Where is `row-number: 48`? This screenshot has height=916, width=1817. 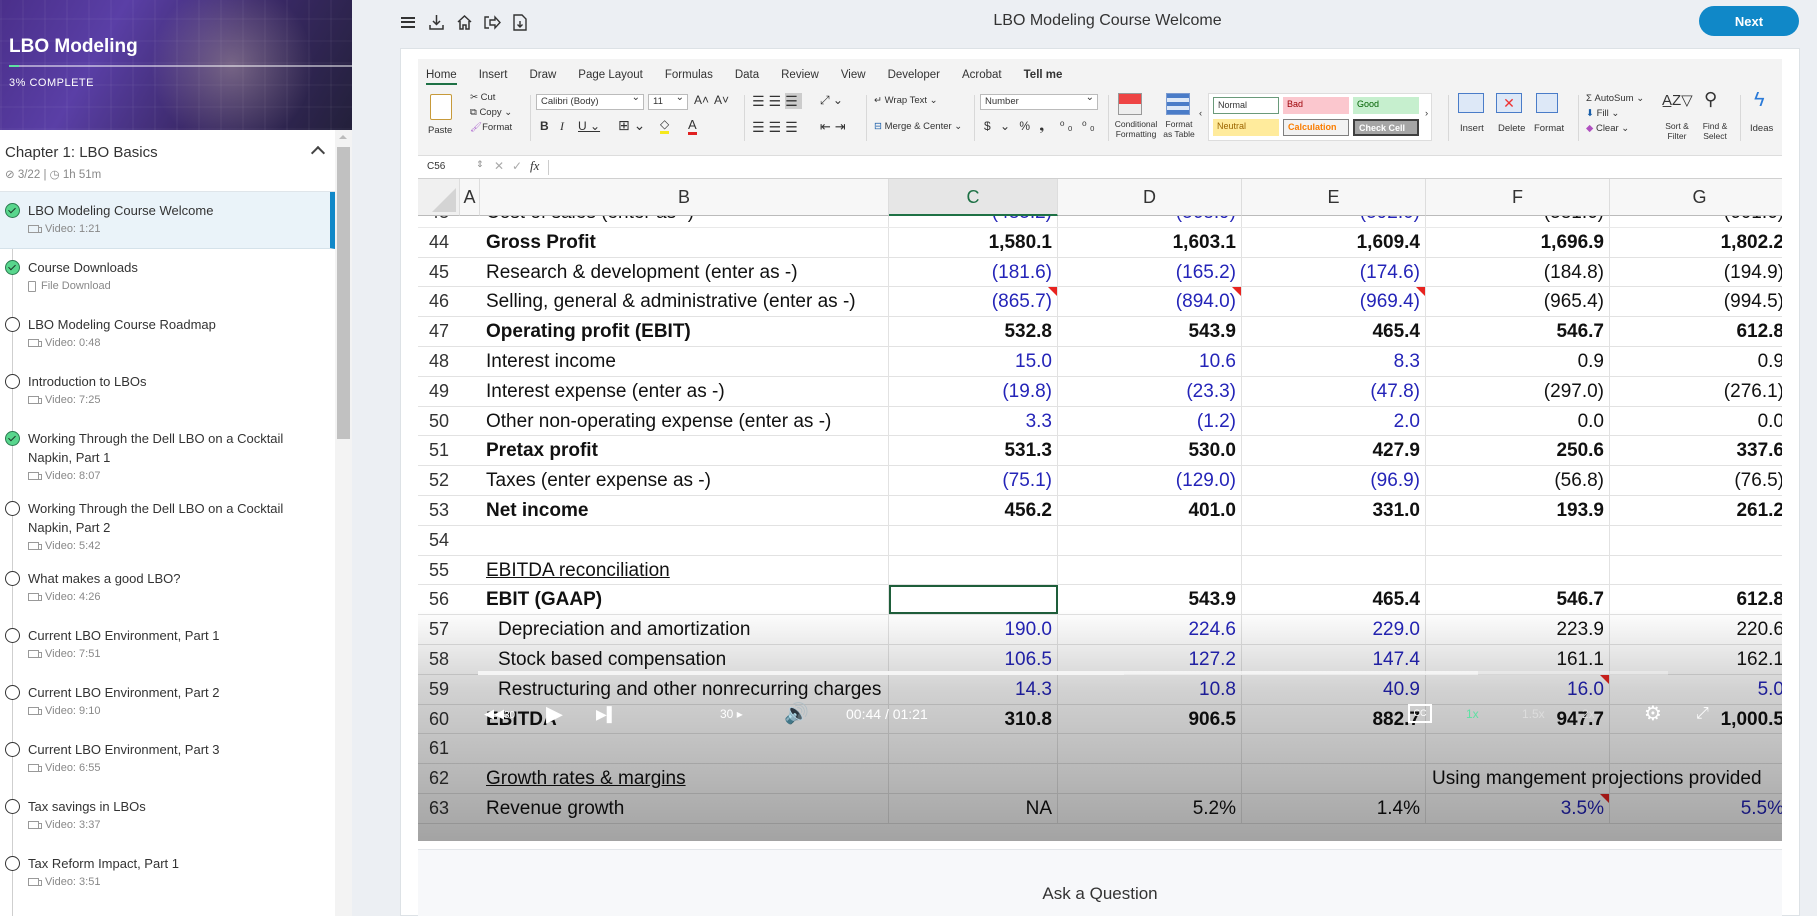
row-number: 48 is located at coordinates (439, 361).